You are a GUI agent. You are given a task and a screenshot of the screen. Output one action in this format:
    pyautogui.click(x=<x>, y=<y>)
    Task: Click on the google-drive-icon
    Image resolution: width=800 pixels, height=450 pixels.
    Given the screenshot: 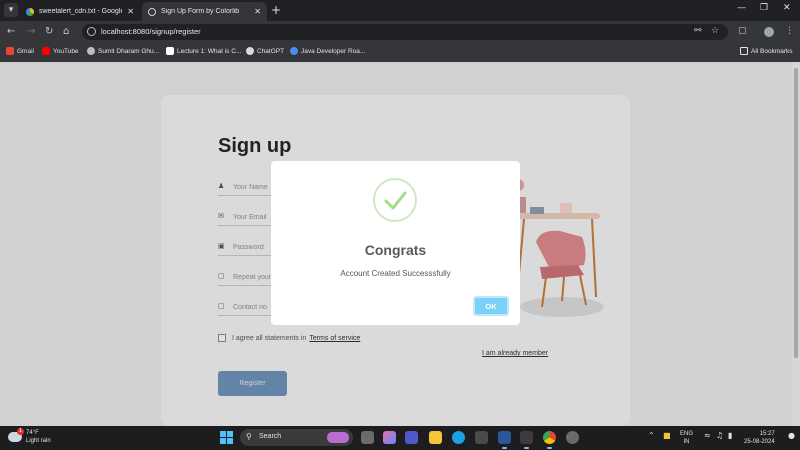 What is the action you would take?
    pyautogui.click(x=30, y=11)
    